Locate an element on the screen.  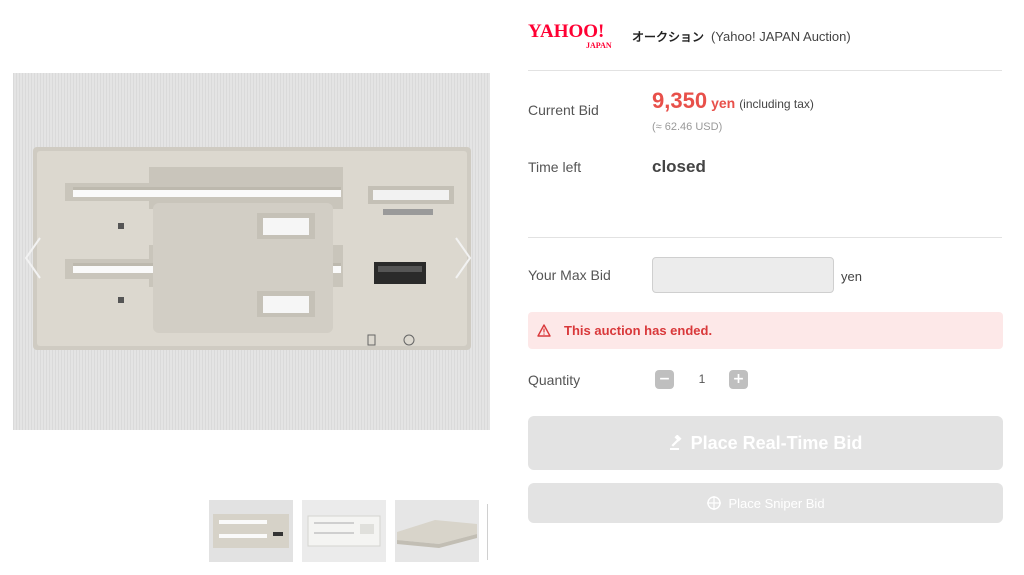
current-bid-price: 9,350 yen (including tax) is located at coordinates (733, 101).